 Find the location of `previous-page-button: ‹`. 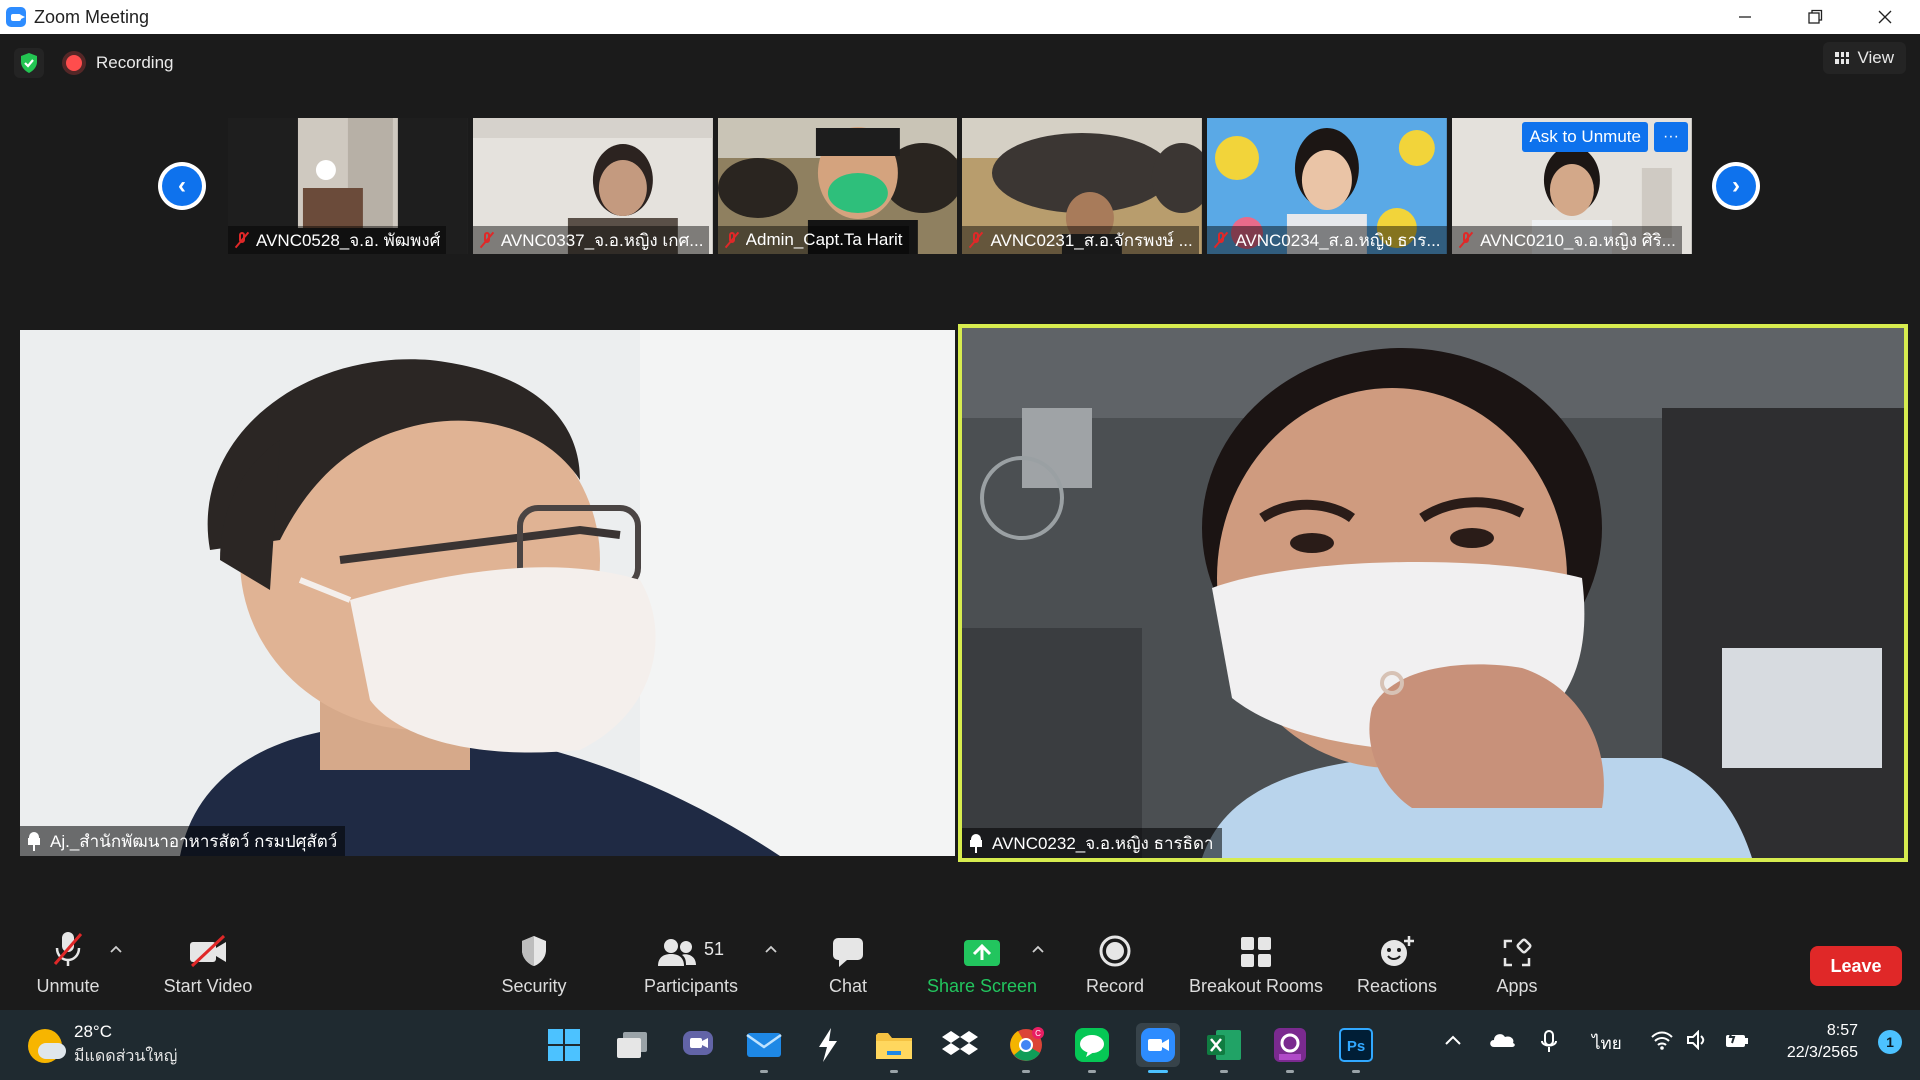

previous-page-button: ‹ is located at coordinates (182, 186).